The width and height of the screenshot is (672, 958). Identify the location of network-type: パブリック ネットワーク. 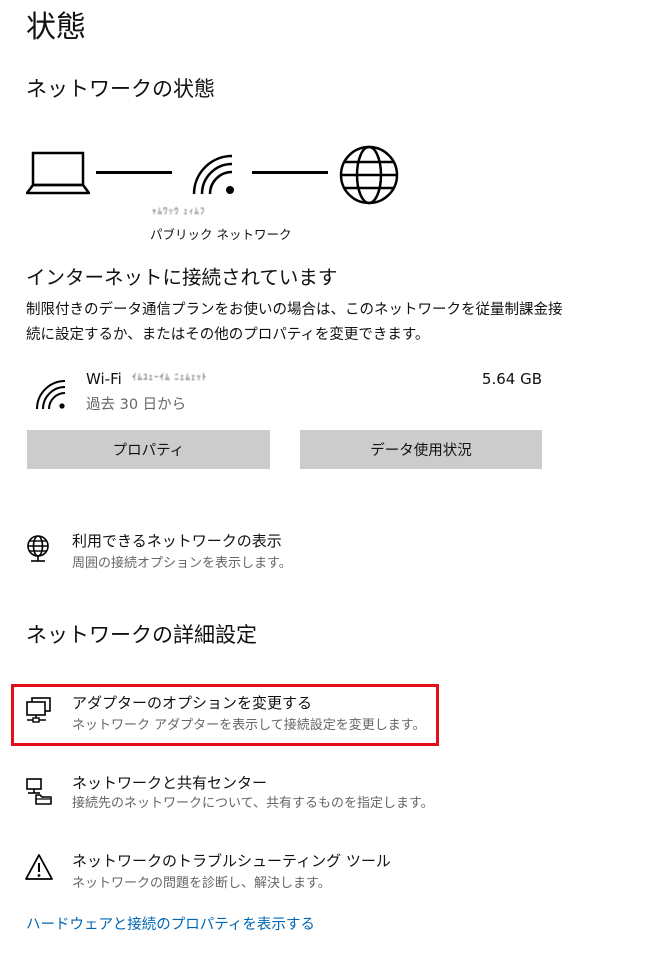
(221, 234).